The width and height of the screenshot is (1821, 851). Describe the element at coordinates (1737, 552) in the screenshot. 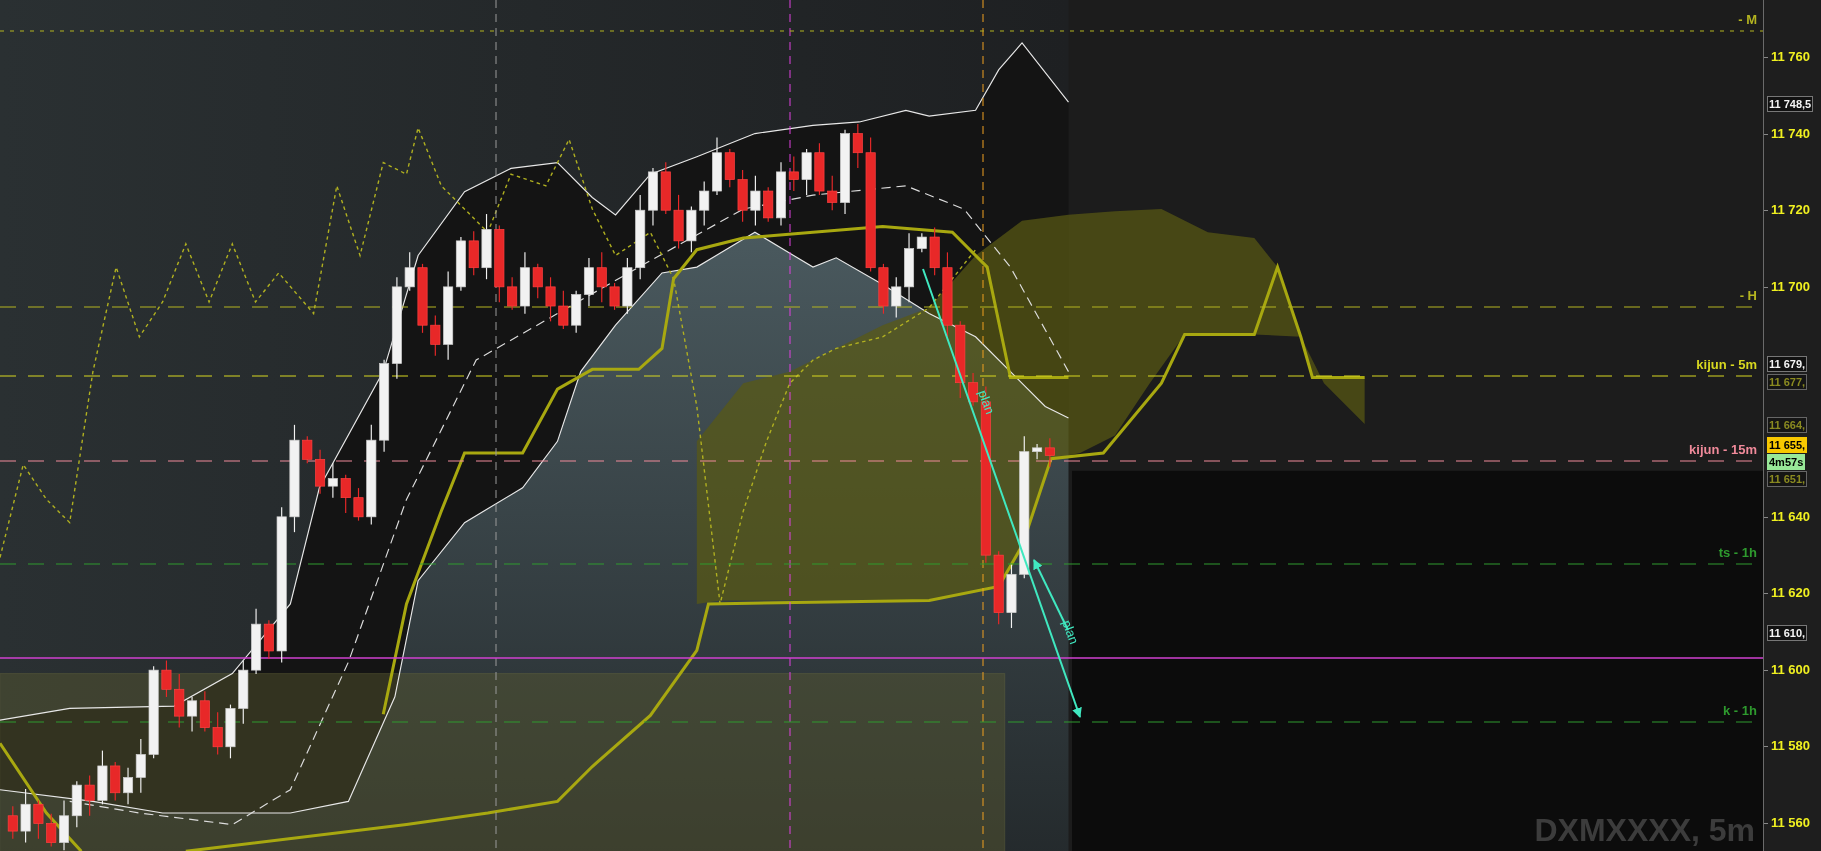

I see `level-label: ts - 1h` at that location.